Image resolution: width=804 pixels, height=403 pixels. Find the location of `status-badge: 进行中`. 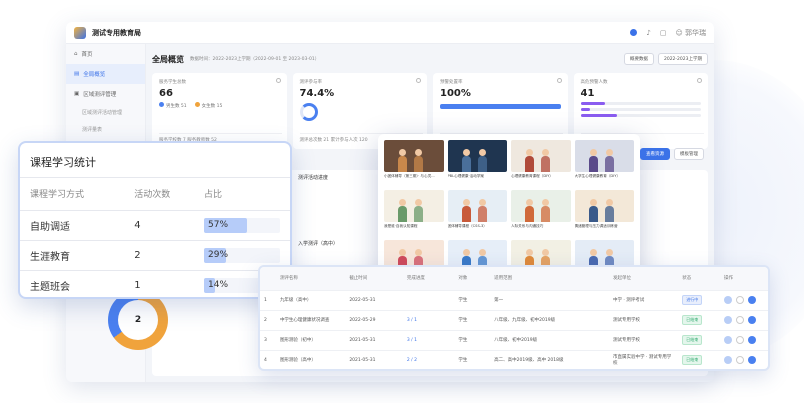

status-badge: 进行中 is located at coordinates (692, 300).